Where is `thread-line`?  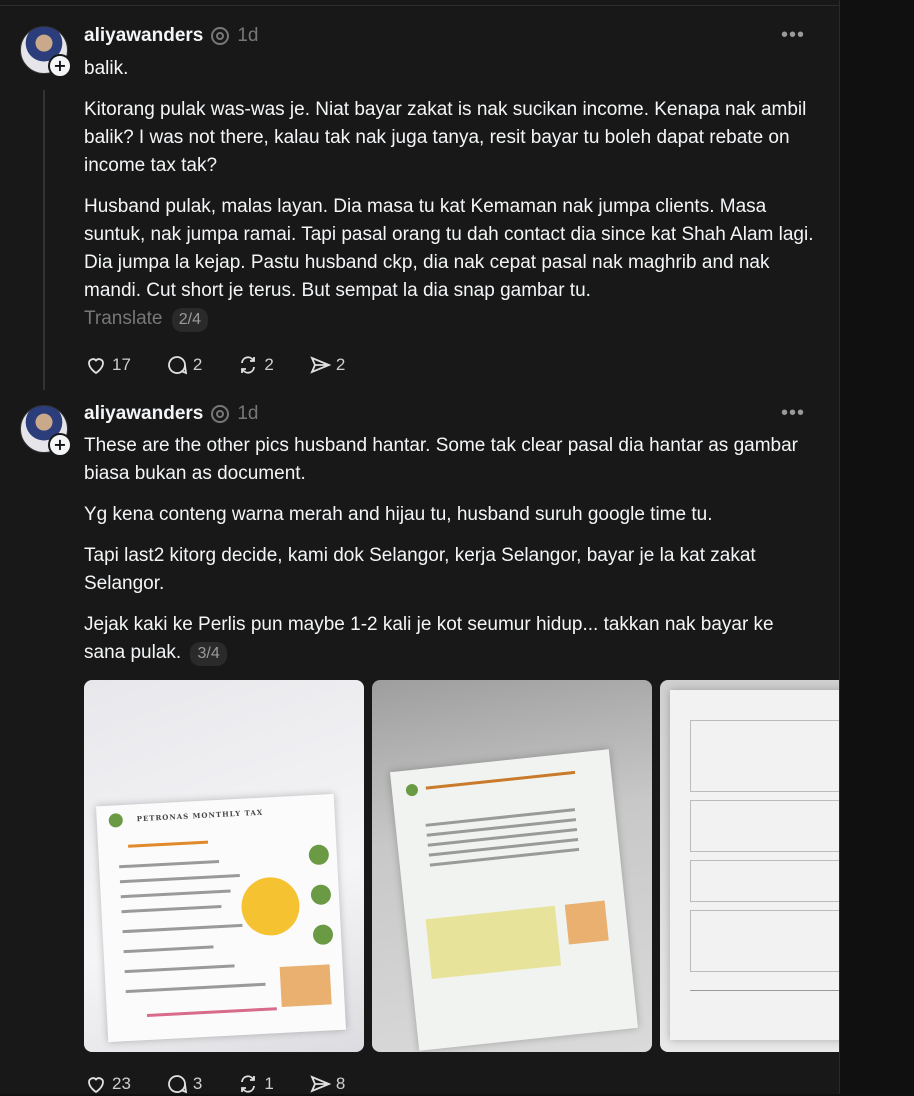
thread-line is located at coordinates (44, 240).